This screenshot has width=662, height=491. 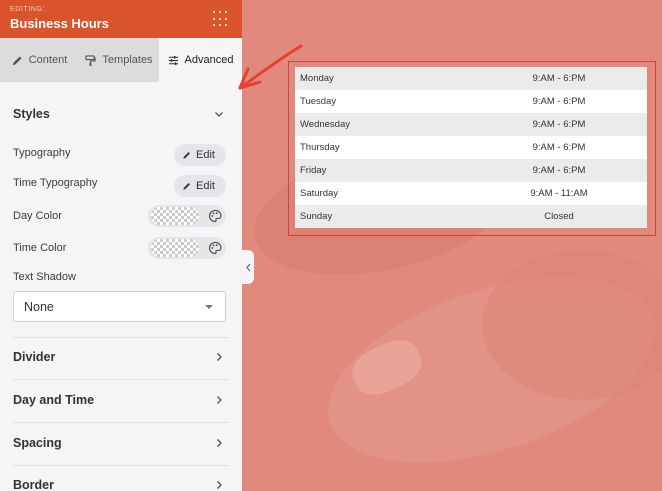 I want to click on typography-label: Typography, so click(x=42, y=153).